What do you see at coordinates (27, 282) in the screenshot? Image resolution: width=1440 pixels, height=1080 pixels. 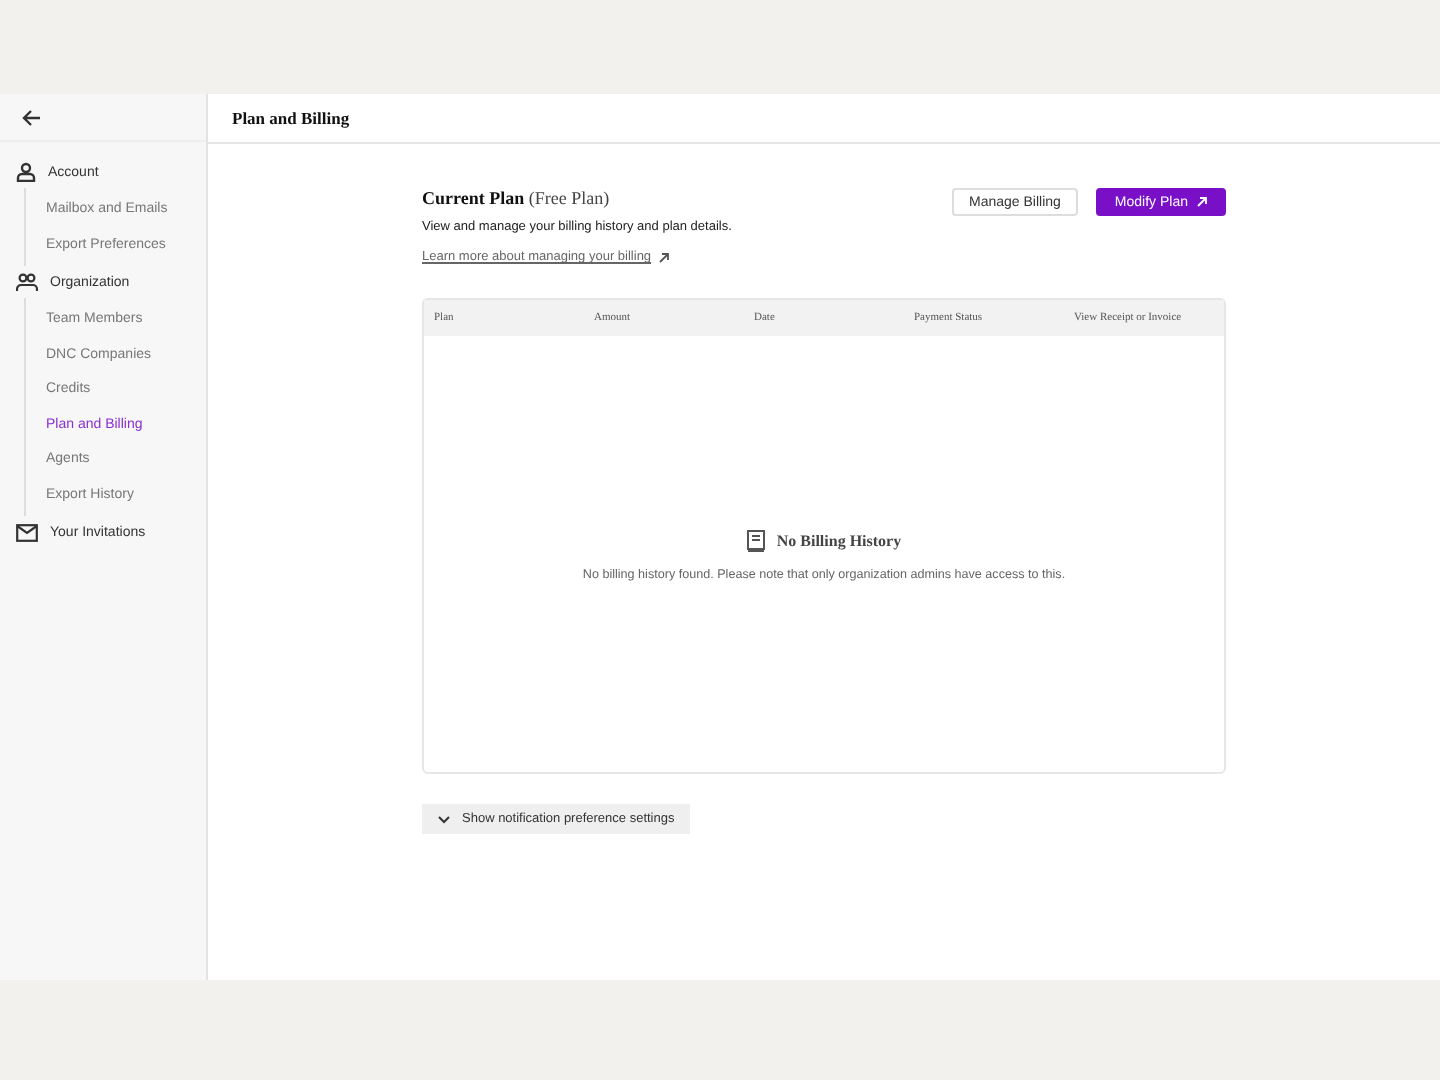 I see `people-icon` at bounding box center [27, 282].